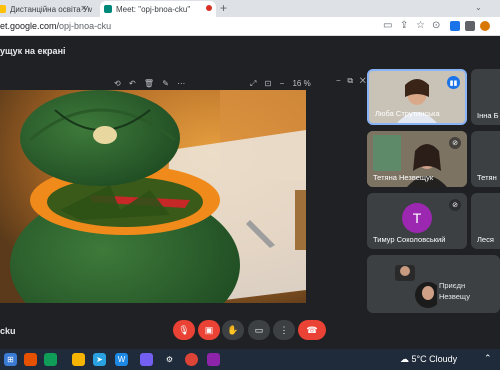 The image size is (500, 370). What do you see at coordinates (470, 26) in the screenshot?
I see `extensions-puzzle-icon` at bounding box center [470, 26].